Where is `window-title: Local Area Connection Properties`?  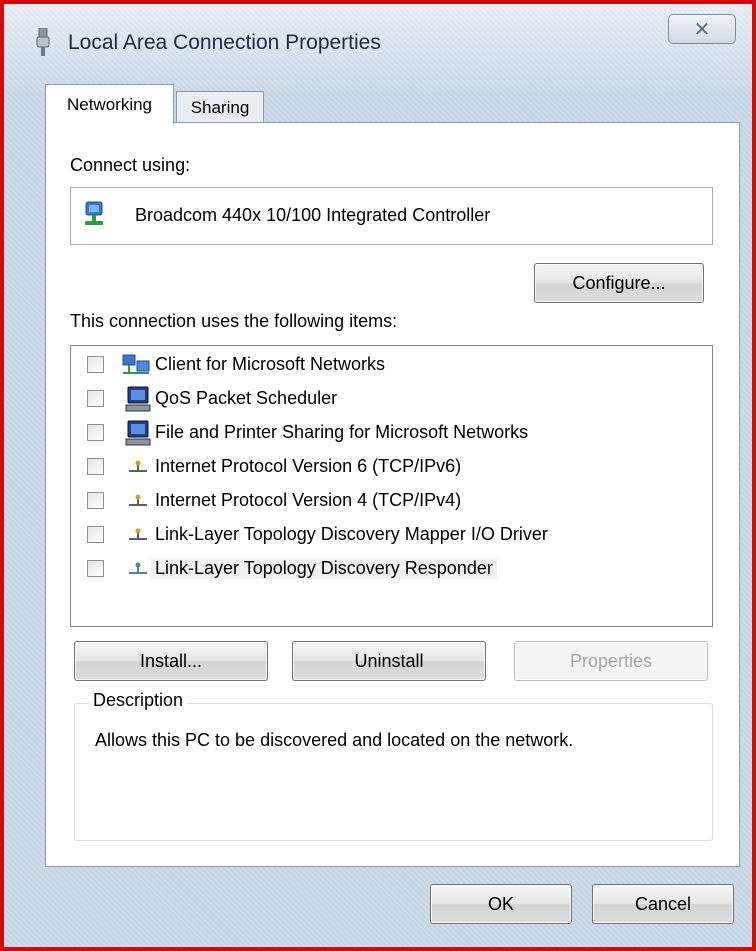
window-title: Local Area Connection Properties is located at coordinates (224, 42).